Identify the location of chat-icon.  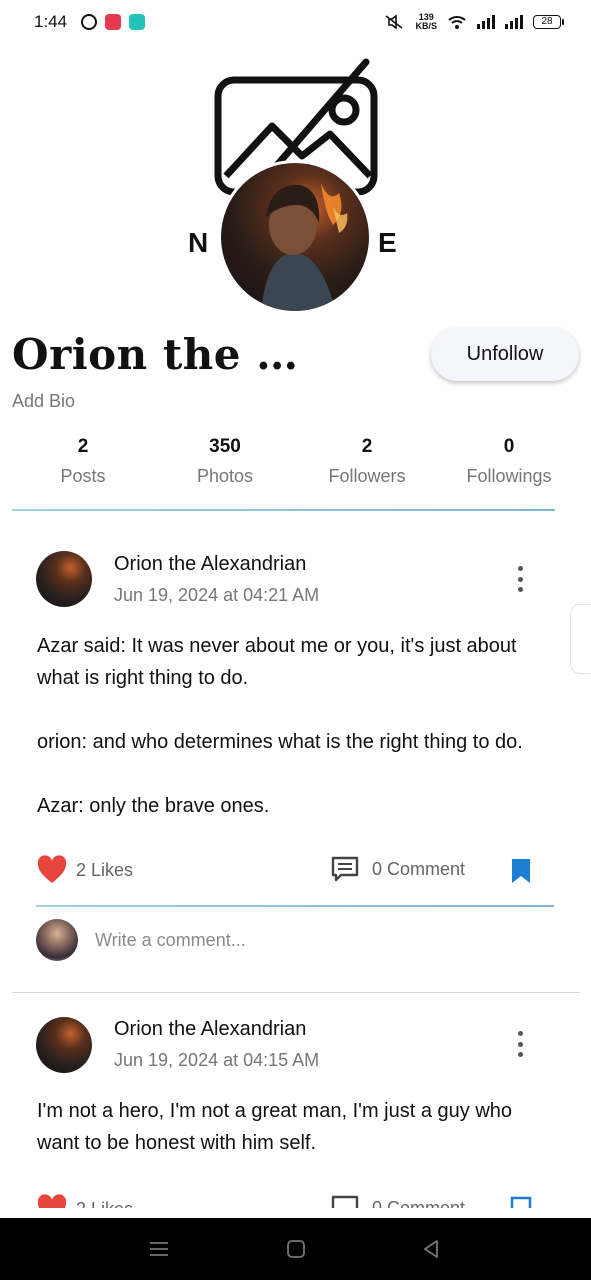
(137, 22).